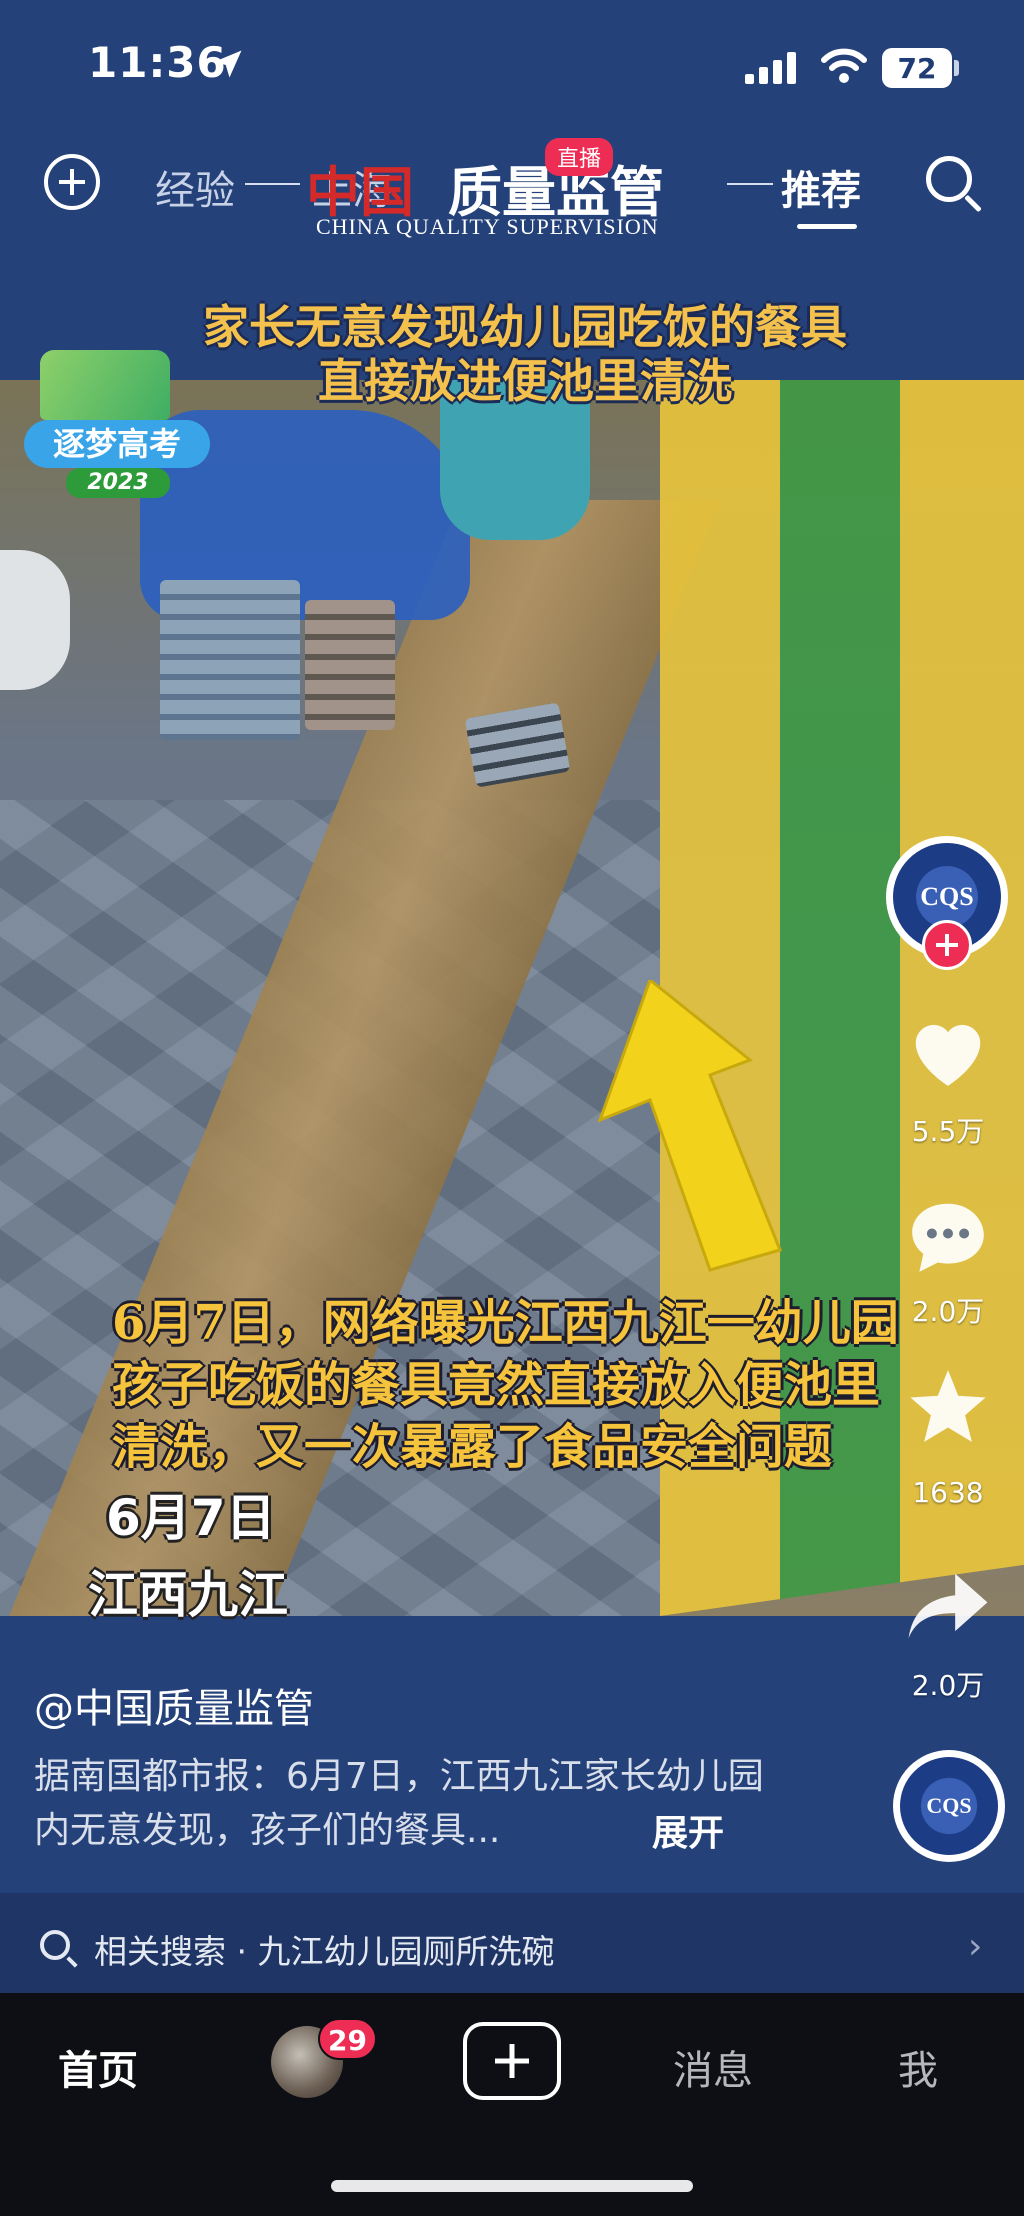 This screenshot has height=2216, width=1024. What do you see at coordinates (487, 226) in the screenshot?
I see `brand-logo-english: CHINA QUALITY SUPERVISION` at bounding box center [487, 226].